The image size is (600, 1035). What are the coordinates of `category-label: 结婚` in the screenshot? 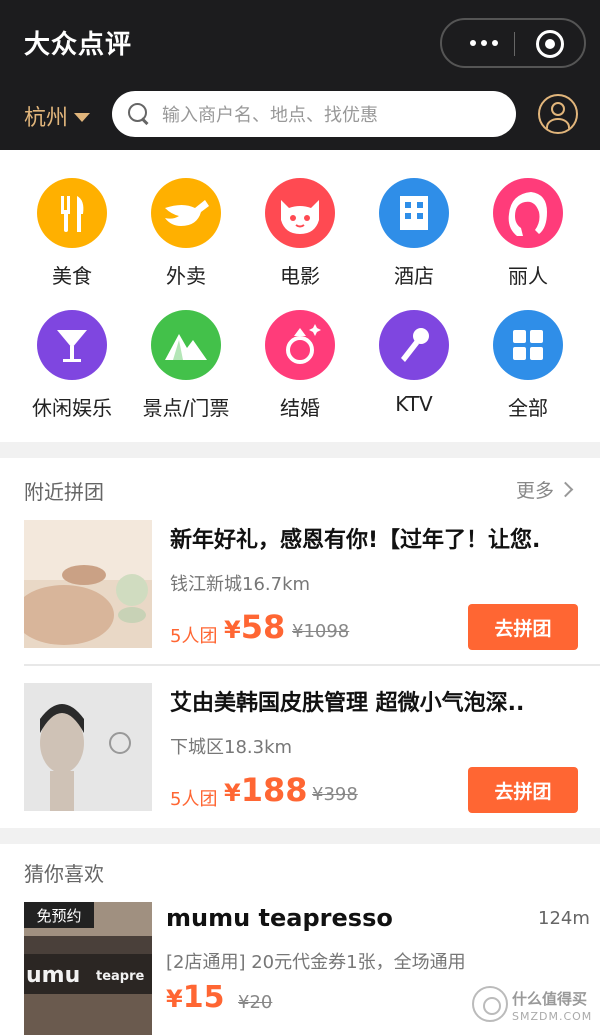 It's located at (300, 408).